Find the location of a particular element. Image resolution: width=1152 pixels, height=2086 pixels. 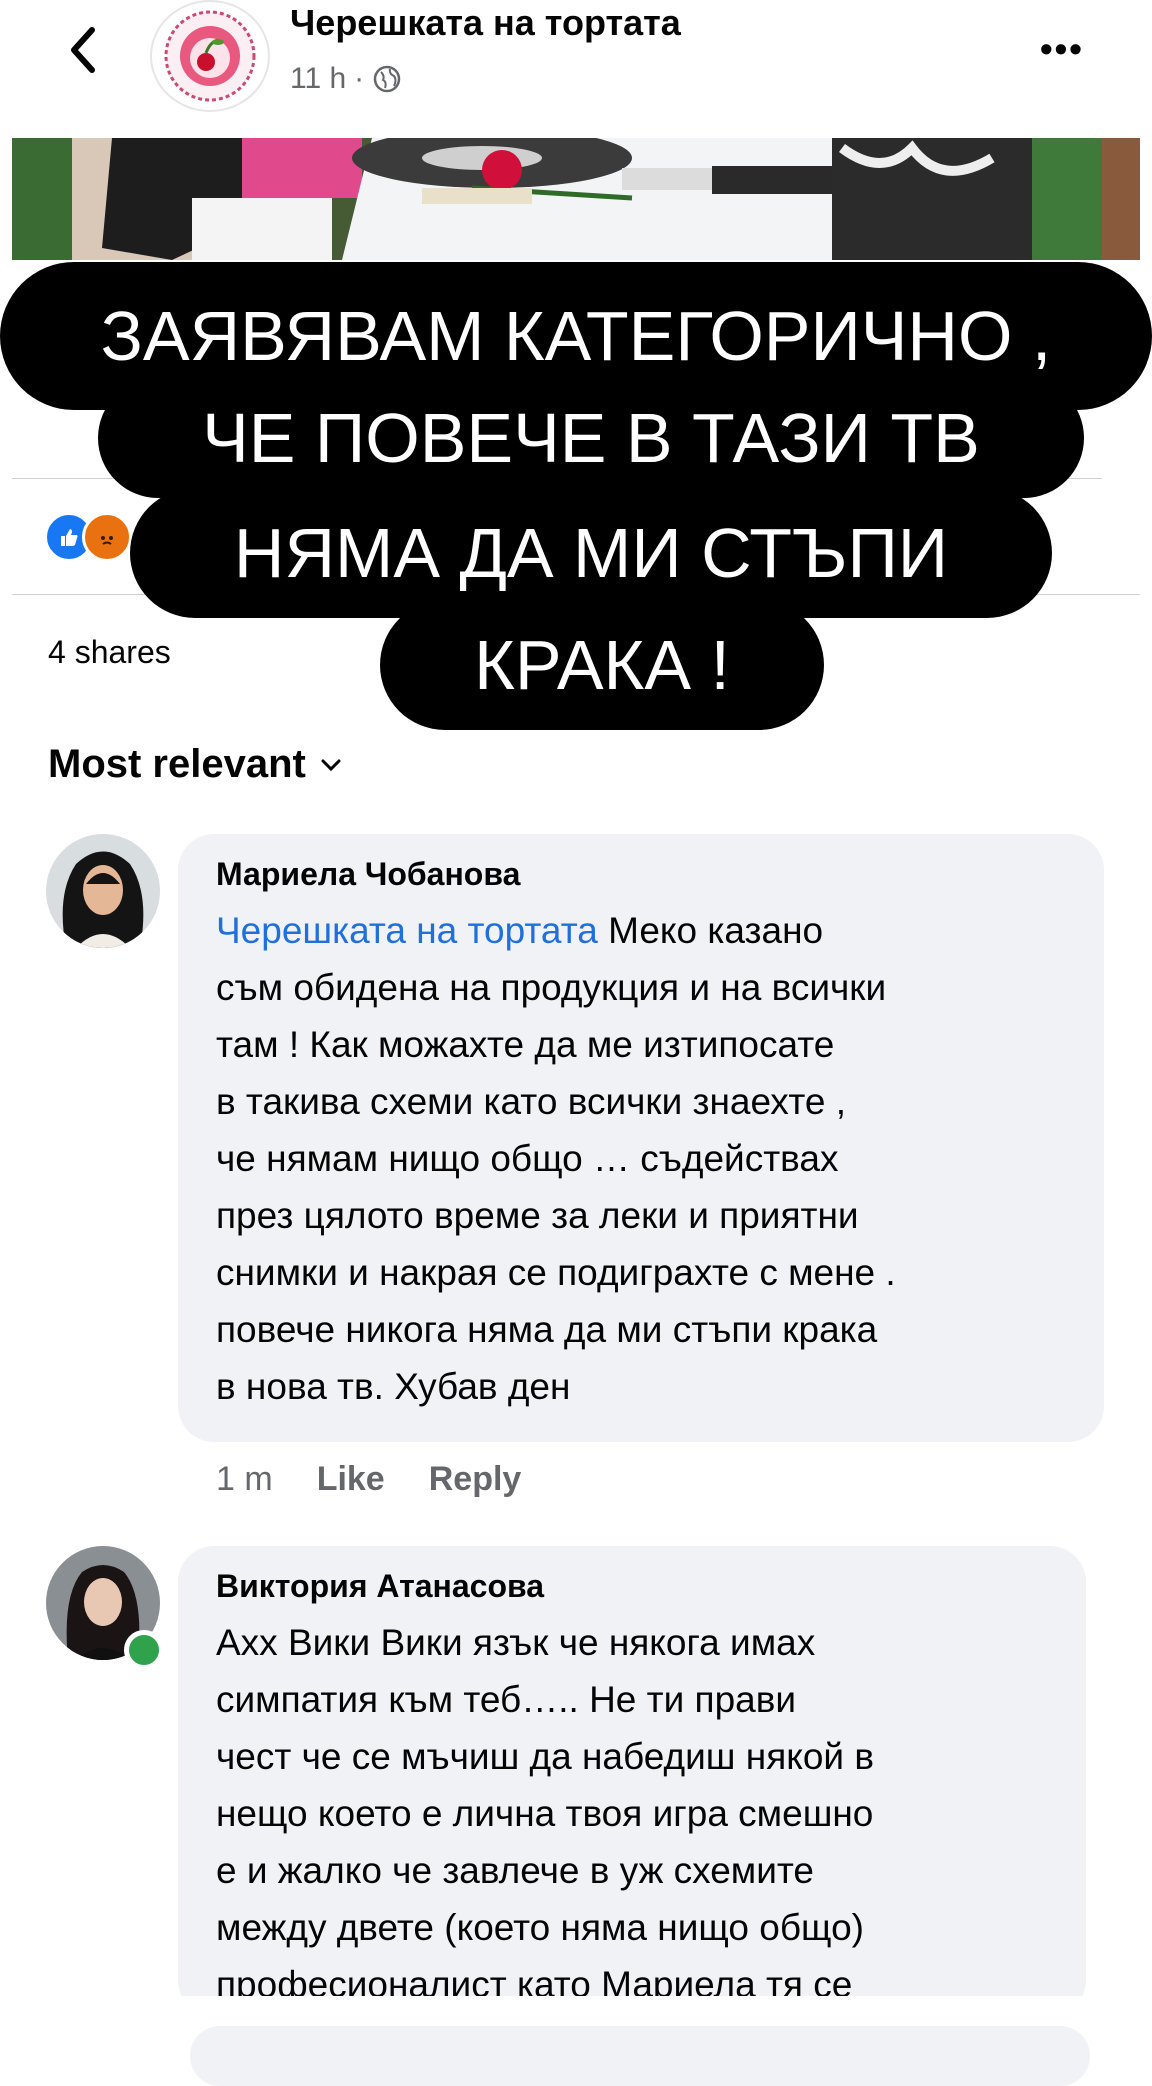

comment-line: Ахх Вики Вики язък че някога имах is located at coordinates (516, 1642).